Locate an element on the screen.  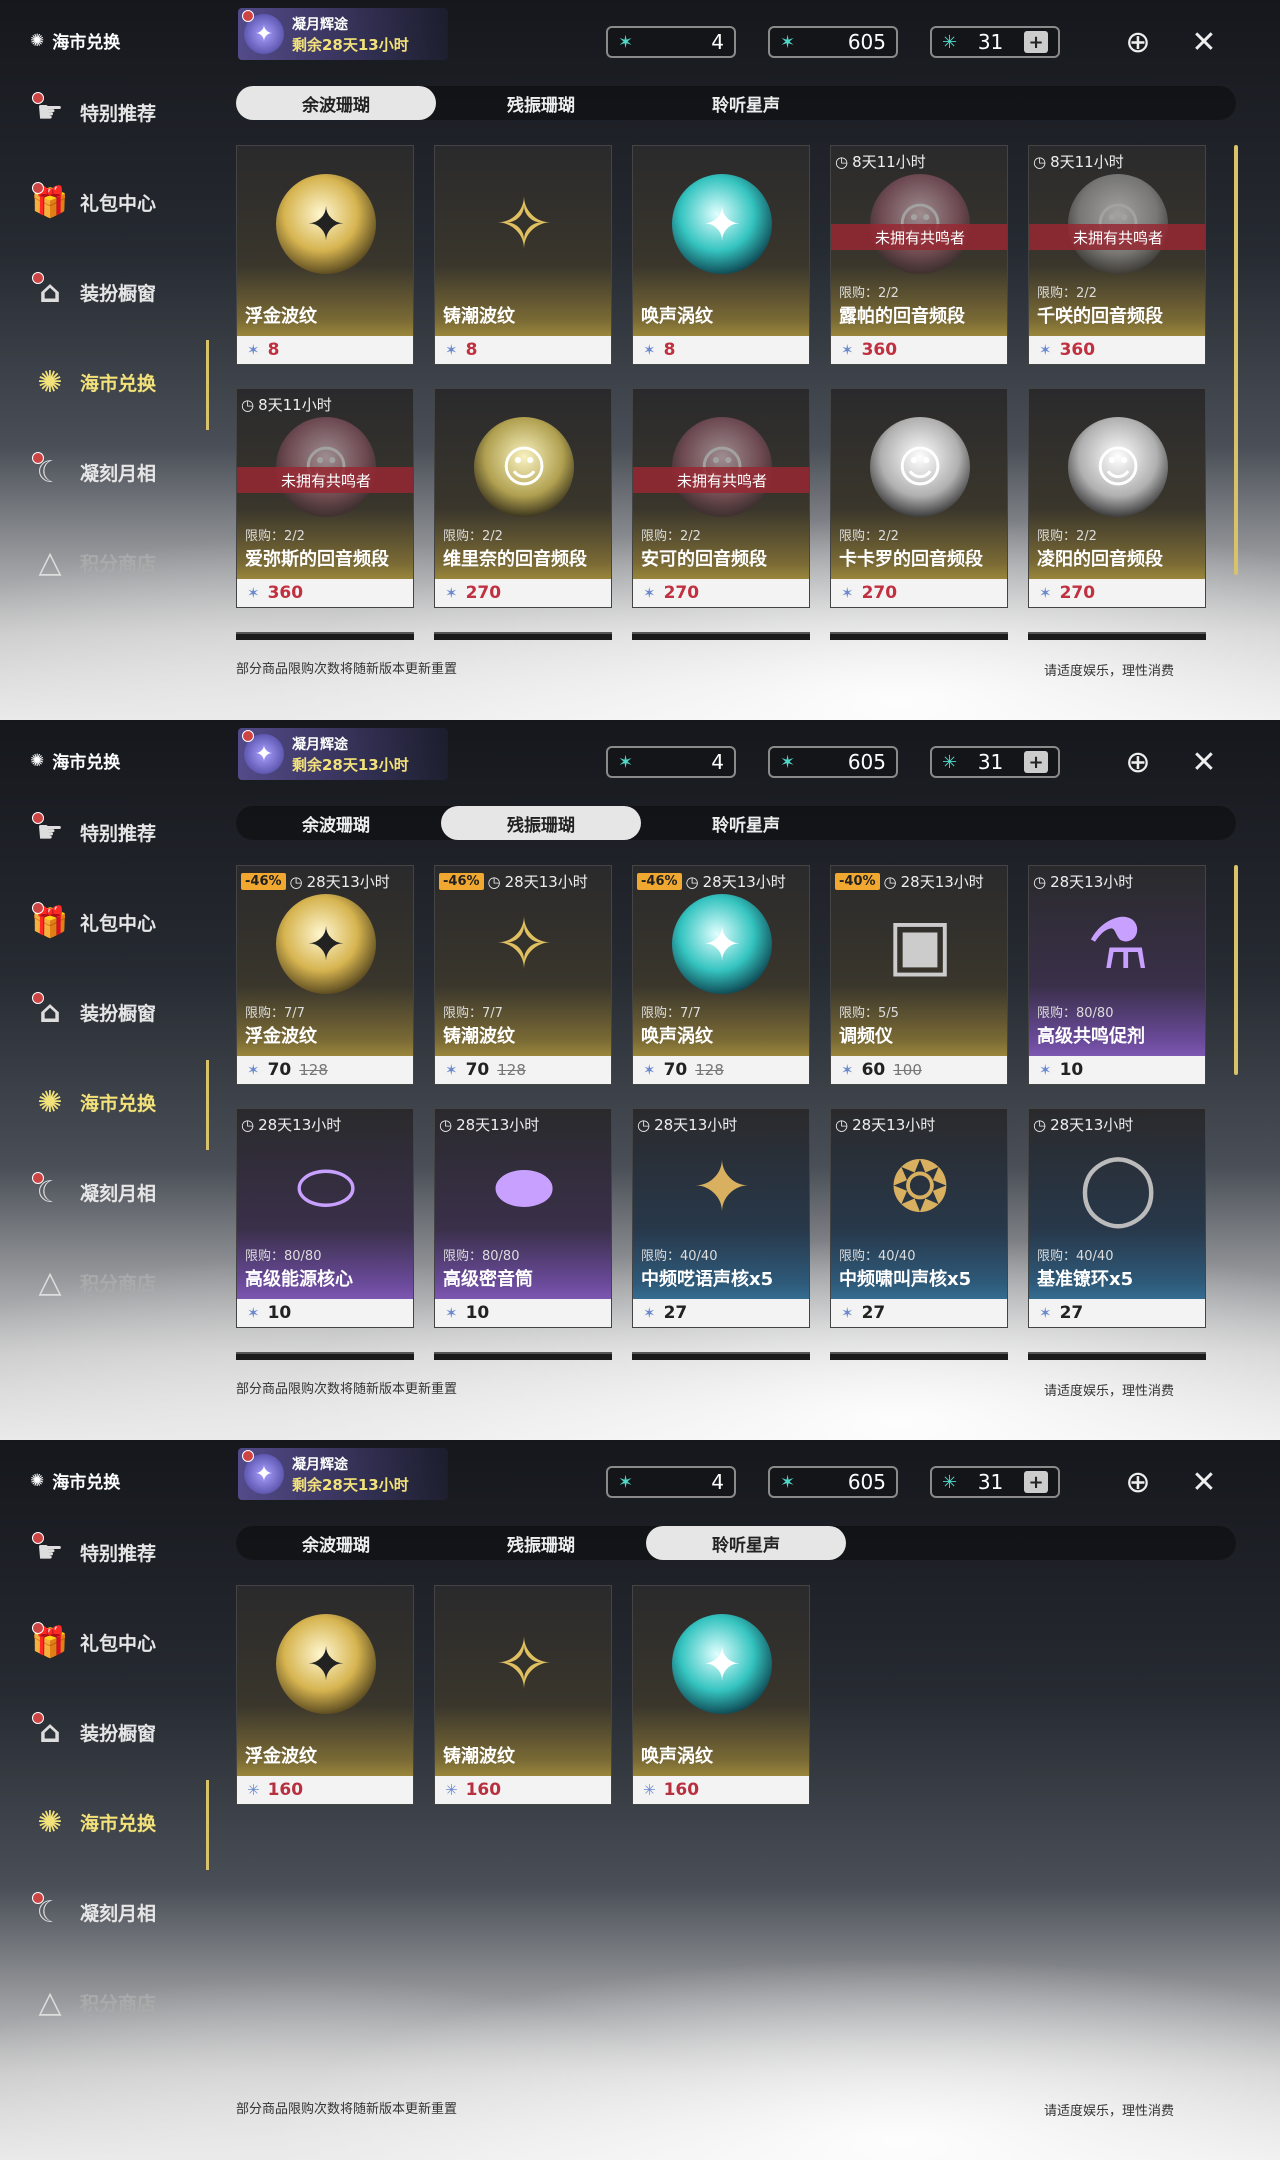
voice-vortex-icon: ✦ is located at coordinates (722, 944).